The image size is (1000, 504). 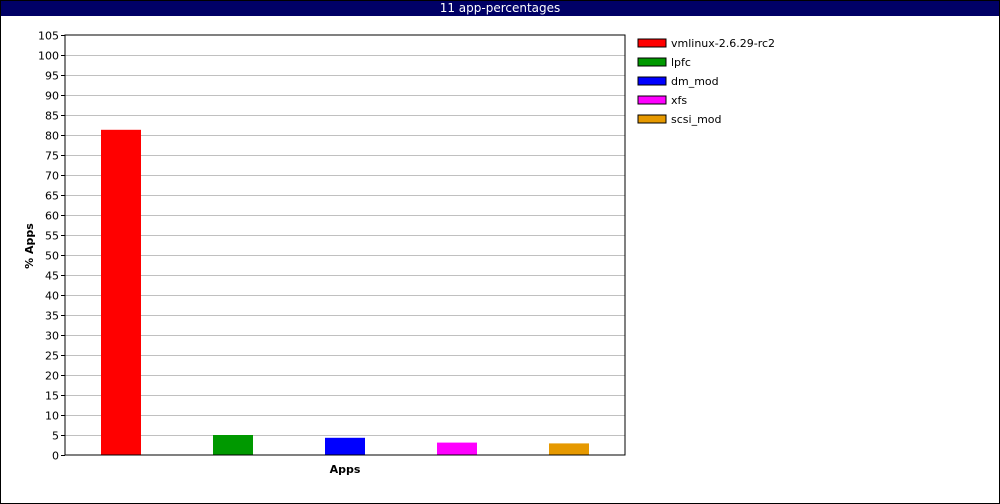 What do you see at coordinates (52, 96) in the screenshot?
I see `y-tick-label: 90` at bounding box center [52, 96].